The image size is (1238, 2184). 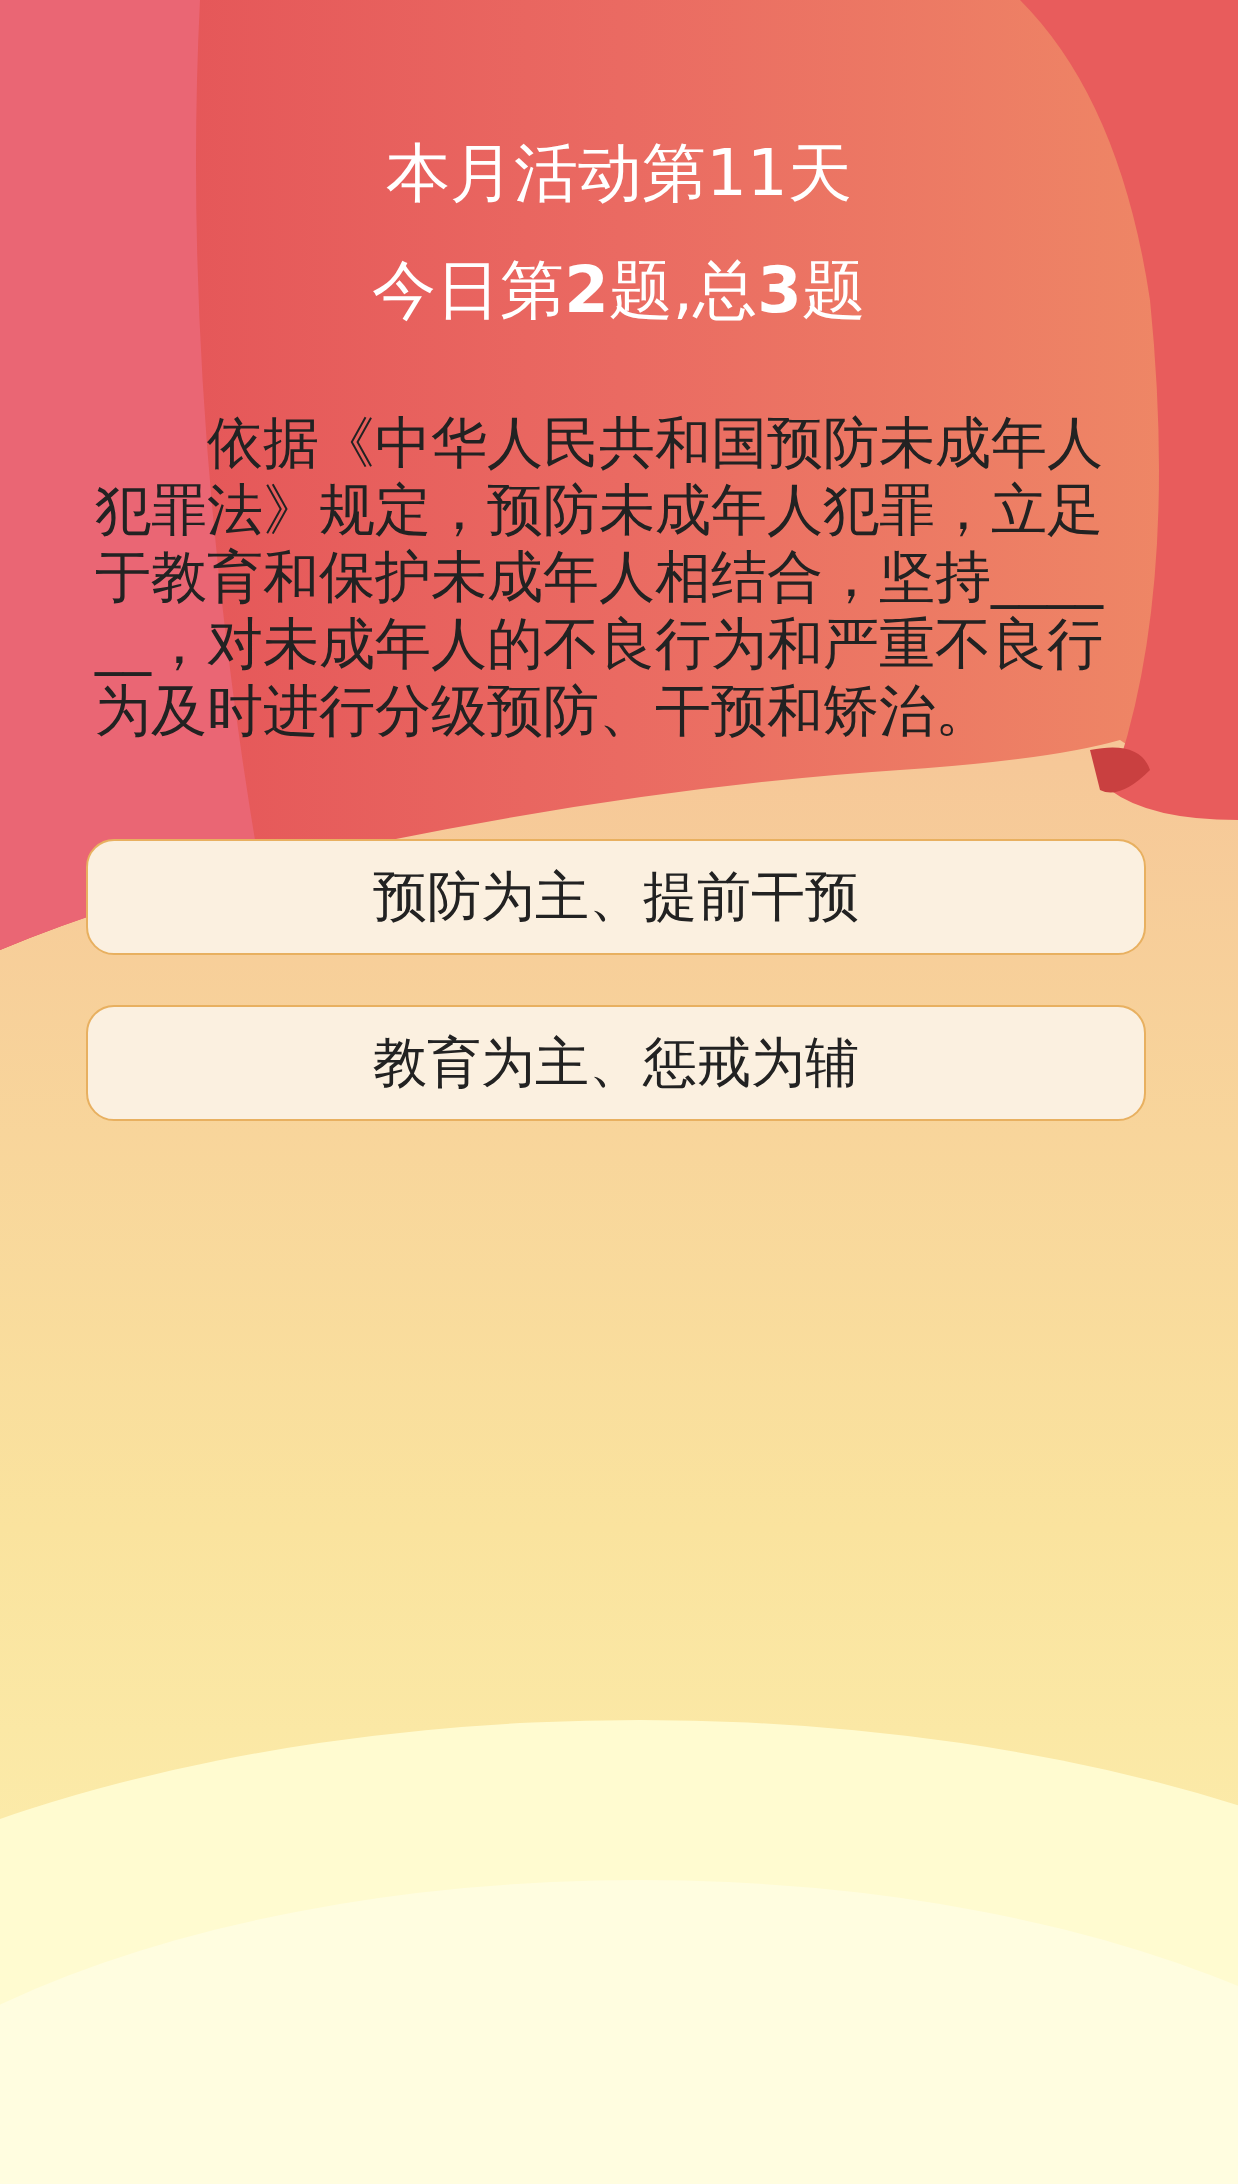 What do you see at coordinates (619, 173) in the screenshot?
I see `activity-day-title: 本月活动第11天` at bounding box center [619, 173].